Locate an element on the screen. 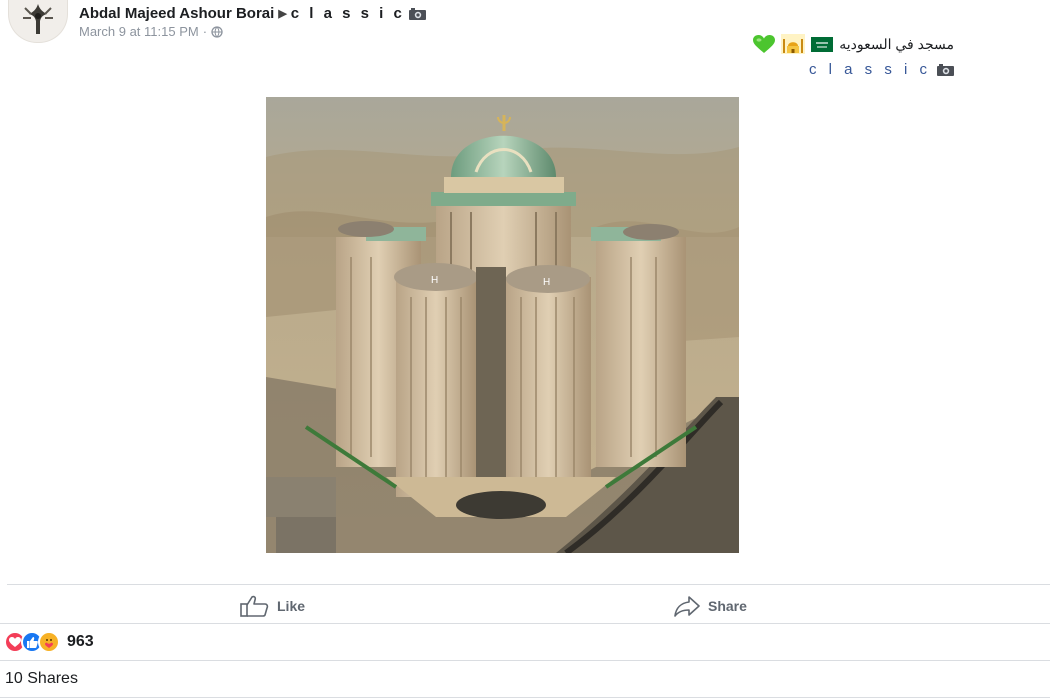 The width and height of the screenshot is (1050, 700). reaction-count: 963 is located at coordinates (80, 641).